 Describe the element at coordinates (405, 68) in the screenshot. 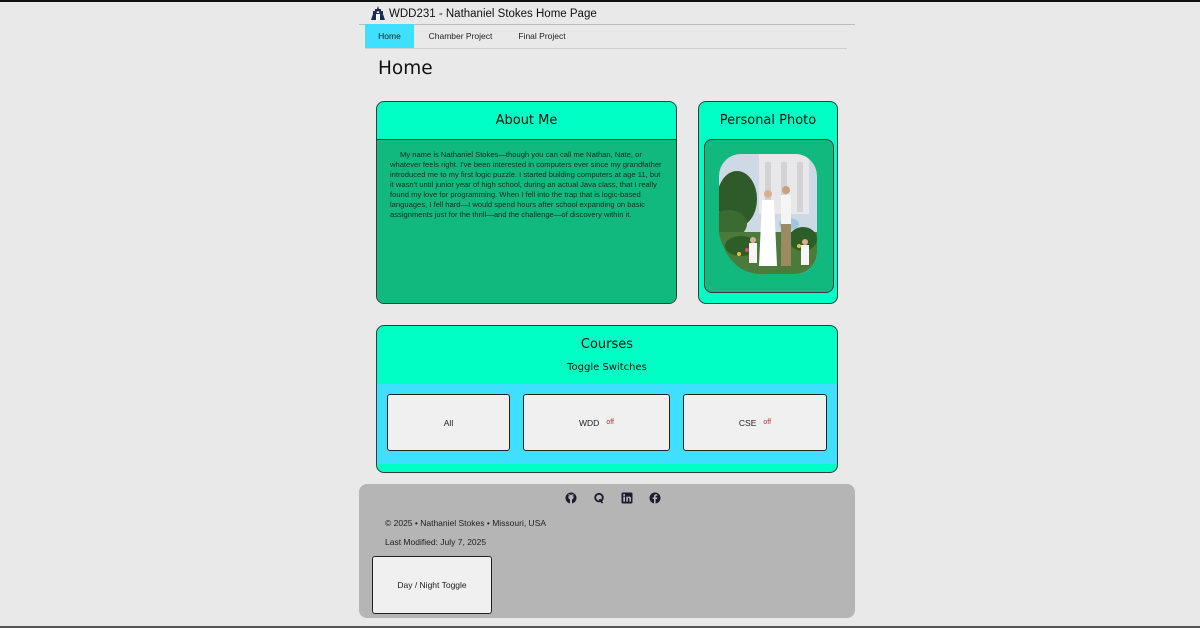

I see `page-title: Home` at that location.